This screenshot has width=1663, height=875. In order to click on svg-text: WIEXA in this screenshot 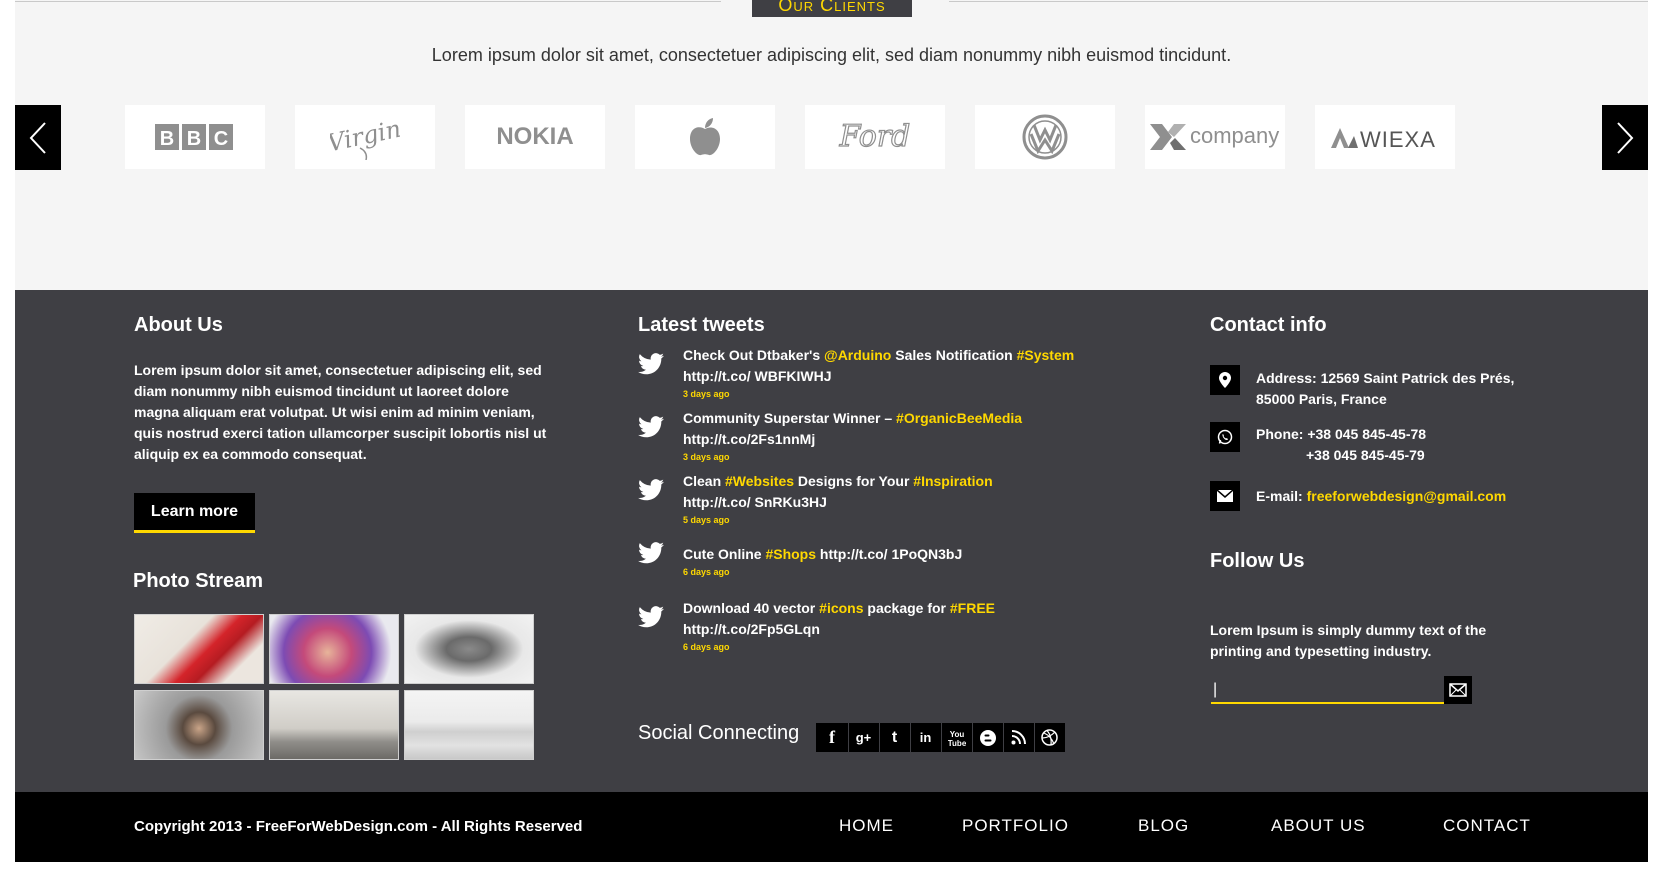, I will do `click(1398, 139)`.